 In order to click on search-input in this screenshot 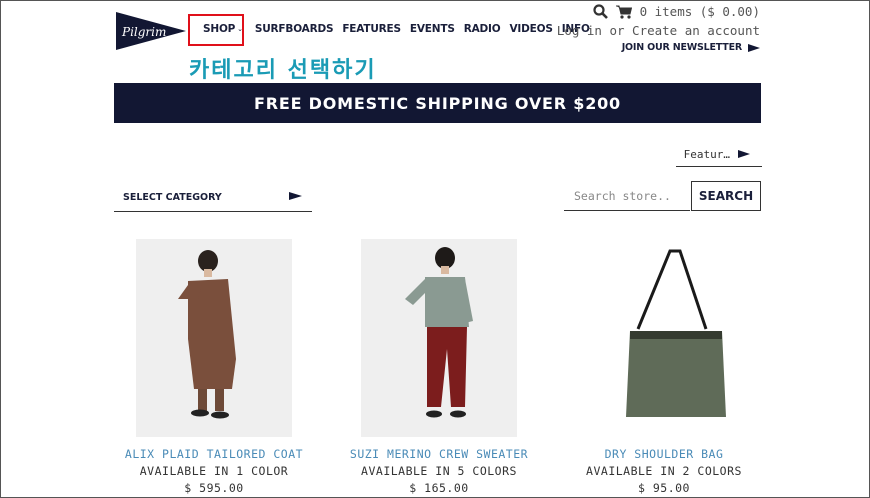, I will do `click(627, 196)`.